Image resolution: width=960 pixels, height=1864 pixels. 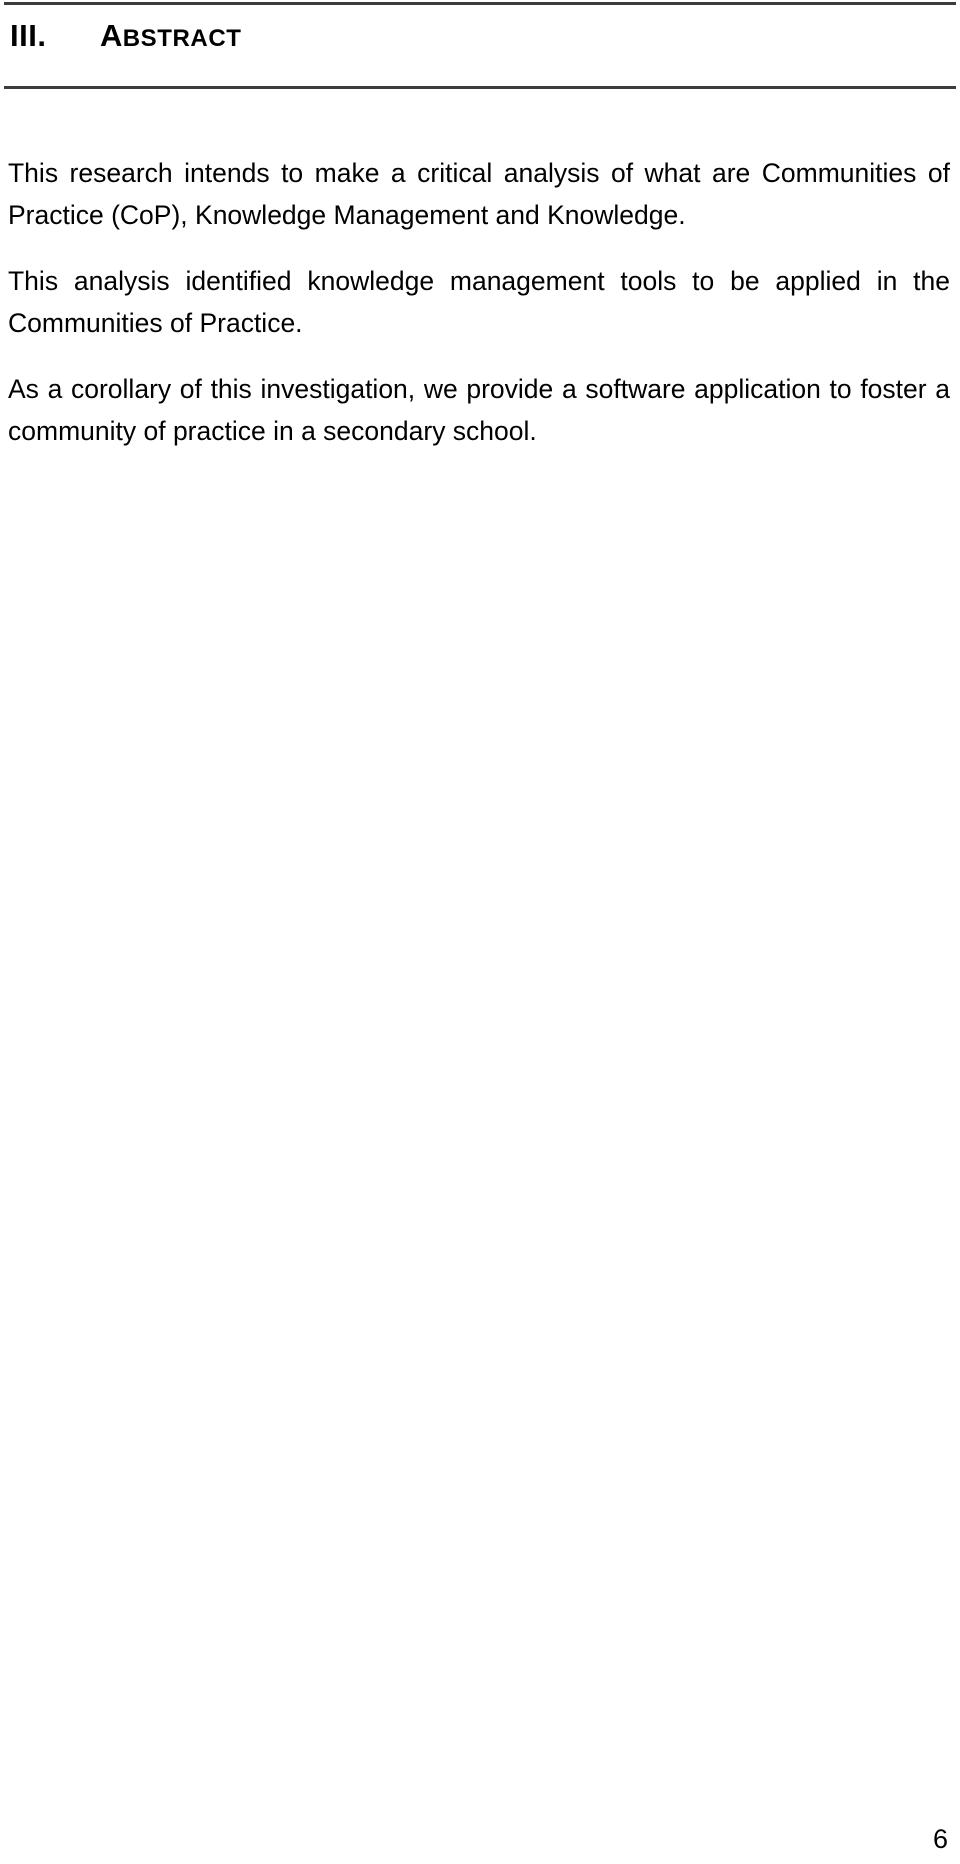 I want to click on page-title: Abstract, so click(x=171, y=37).